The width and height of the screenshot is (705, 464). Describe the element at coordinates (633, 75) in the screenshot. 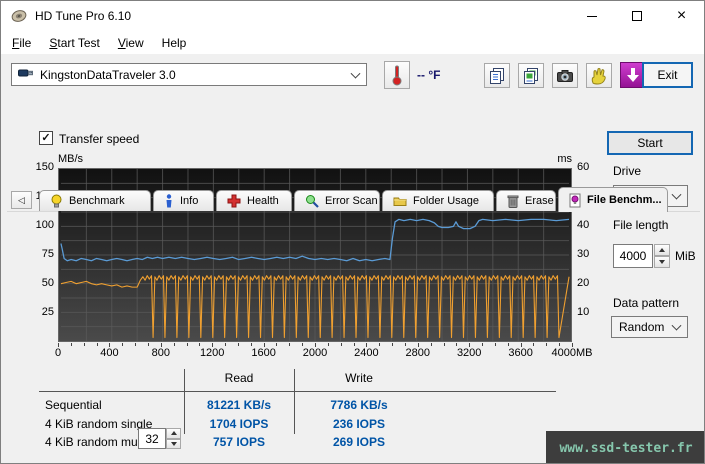

I see `download-arrow-icon` at that location.